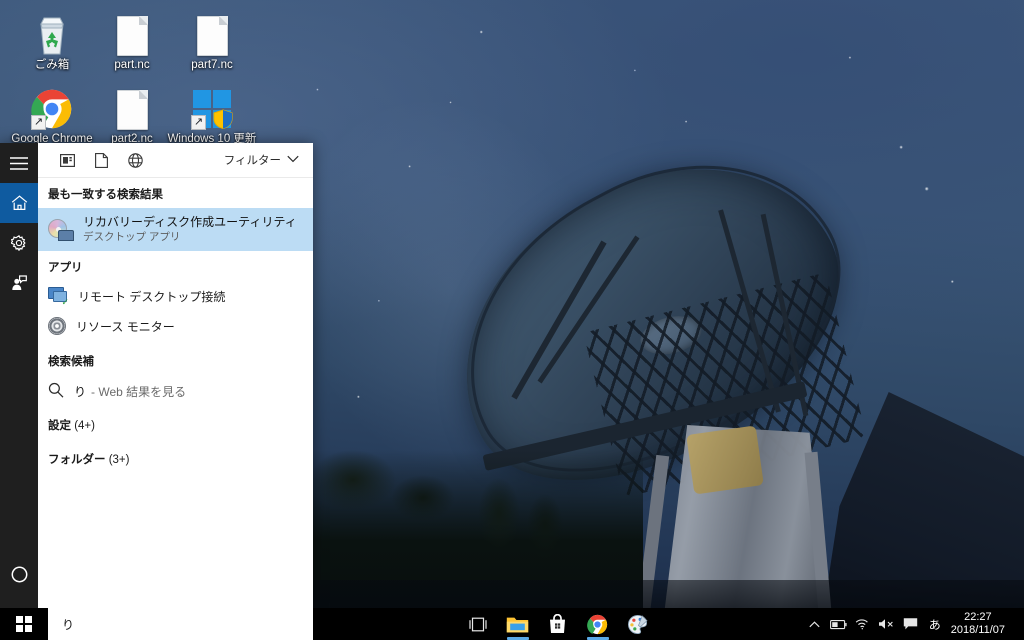  What do you see at coordinates (139, 392) in the screenshot?
I see `web-suggestion-suffix: - Web 結果を見る` at bounding box center [139, 392].